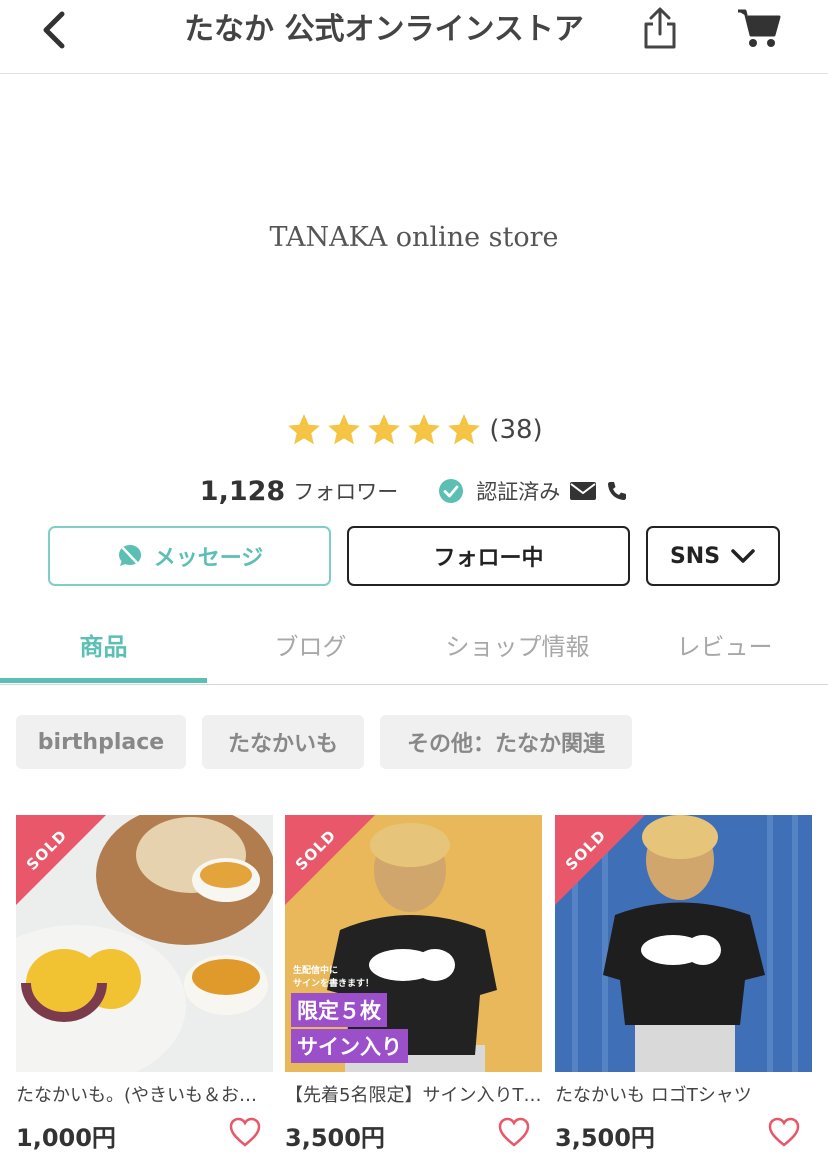 The height and width of the screenshot is (1170, 828). I want to click on active-tab-indicator, so click(103, 680).